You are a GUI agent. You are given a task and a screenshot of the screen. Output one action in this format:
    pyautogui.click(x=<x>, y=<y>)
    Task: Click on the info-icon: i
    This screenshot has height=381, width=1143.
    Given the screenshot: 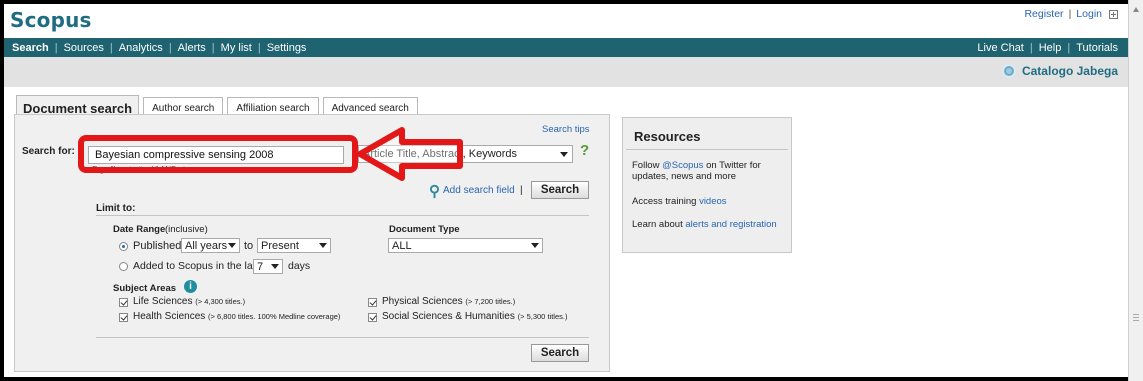 What is the action you would take?
    pyautogui.click(x=190, y=286)
    